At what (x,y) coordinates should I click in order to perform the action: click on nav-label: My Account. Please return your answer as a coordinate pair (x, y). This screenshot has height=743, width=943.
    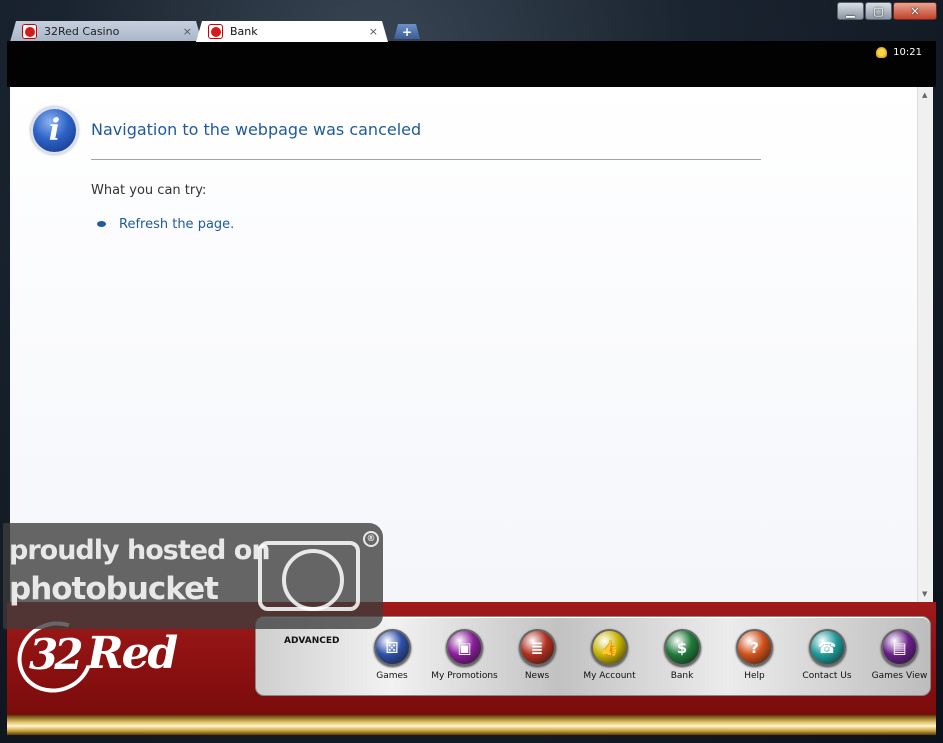
    Looking at the image, I should click on (609, 676).